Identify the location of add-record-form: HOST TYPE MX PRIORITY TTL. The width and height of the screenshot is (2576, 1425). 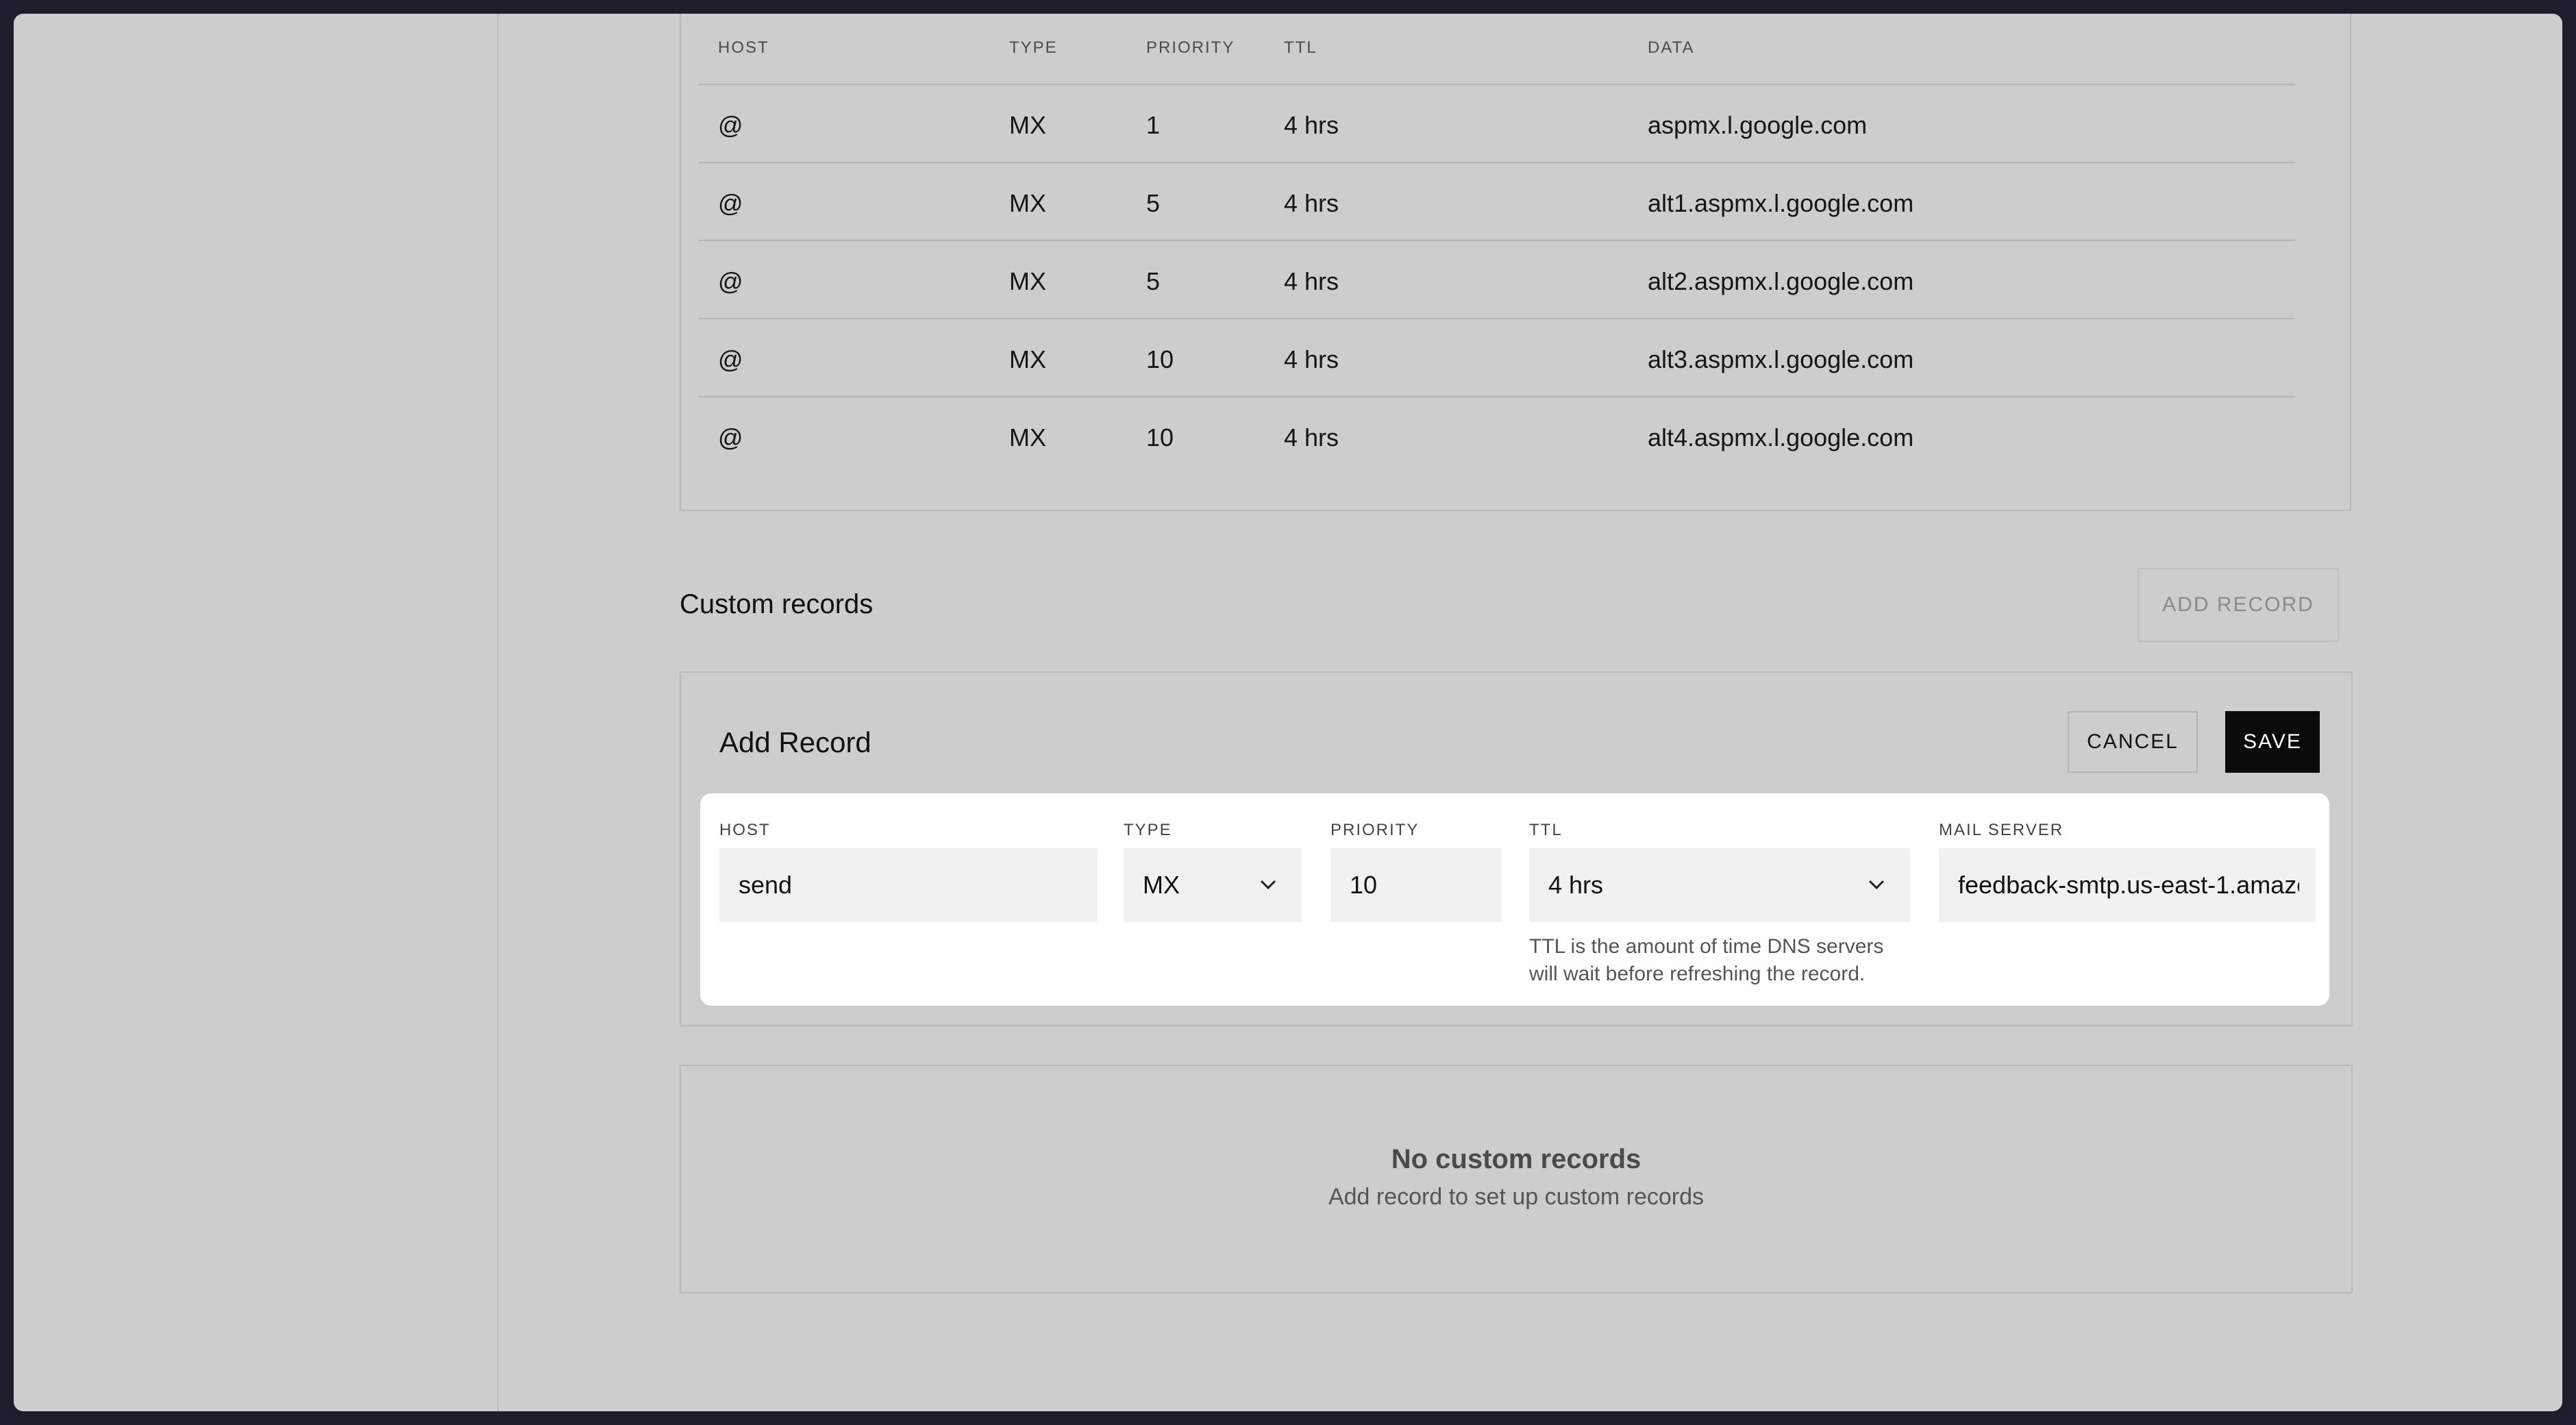
(1514, 899).